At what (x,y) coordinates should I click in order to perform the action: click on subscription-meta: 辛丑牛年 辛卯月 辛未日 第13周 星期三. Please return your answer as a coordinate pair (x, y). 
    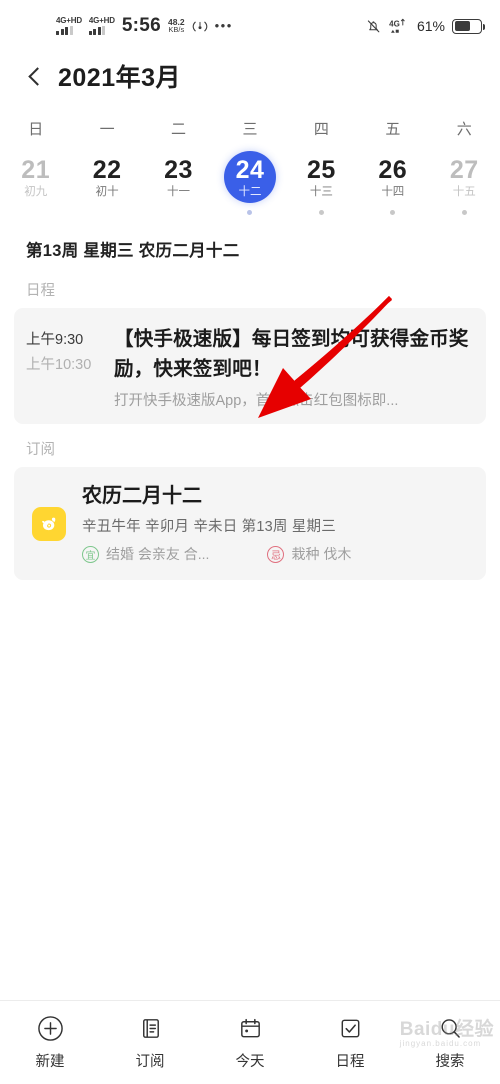
    Looking at the image, I should click on (209, 527).